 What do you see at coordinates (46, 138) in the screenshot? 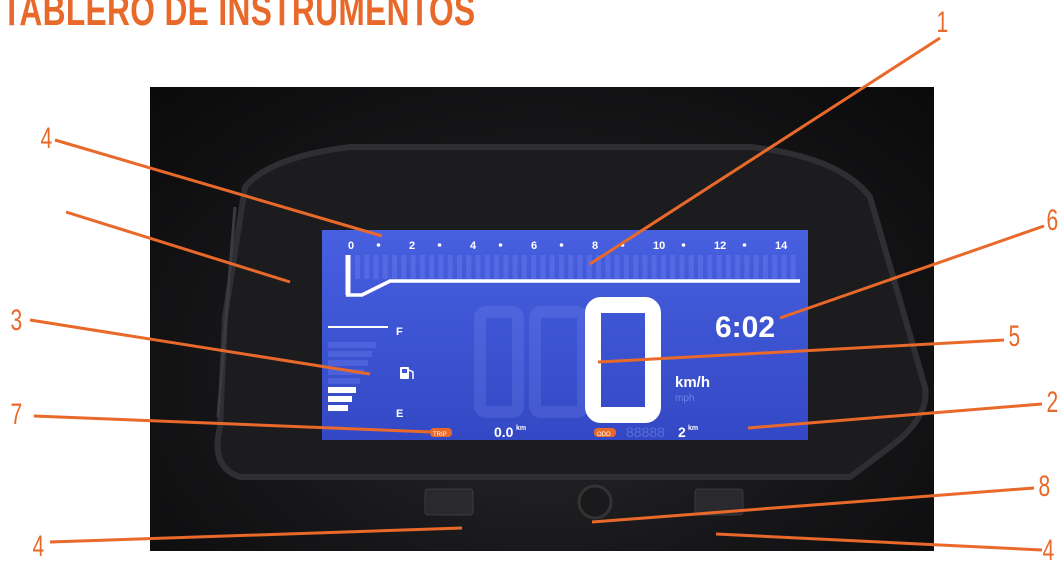
I see `callout-4a: 4` at bounding box center [46, 138].